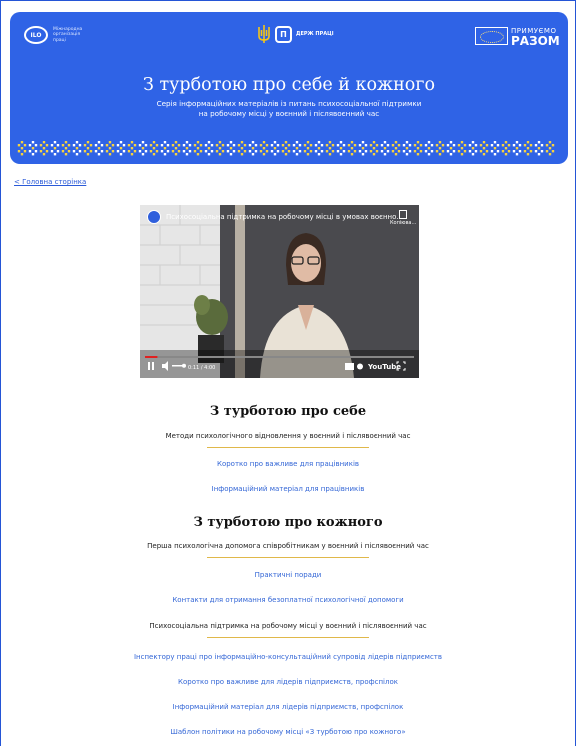  What do you see at coordinates (68, 34) in the screenshot?
I see `ilo-name: Міжнародна організація праці` at bounding box center [68, 34].